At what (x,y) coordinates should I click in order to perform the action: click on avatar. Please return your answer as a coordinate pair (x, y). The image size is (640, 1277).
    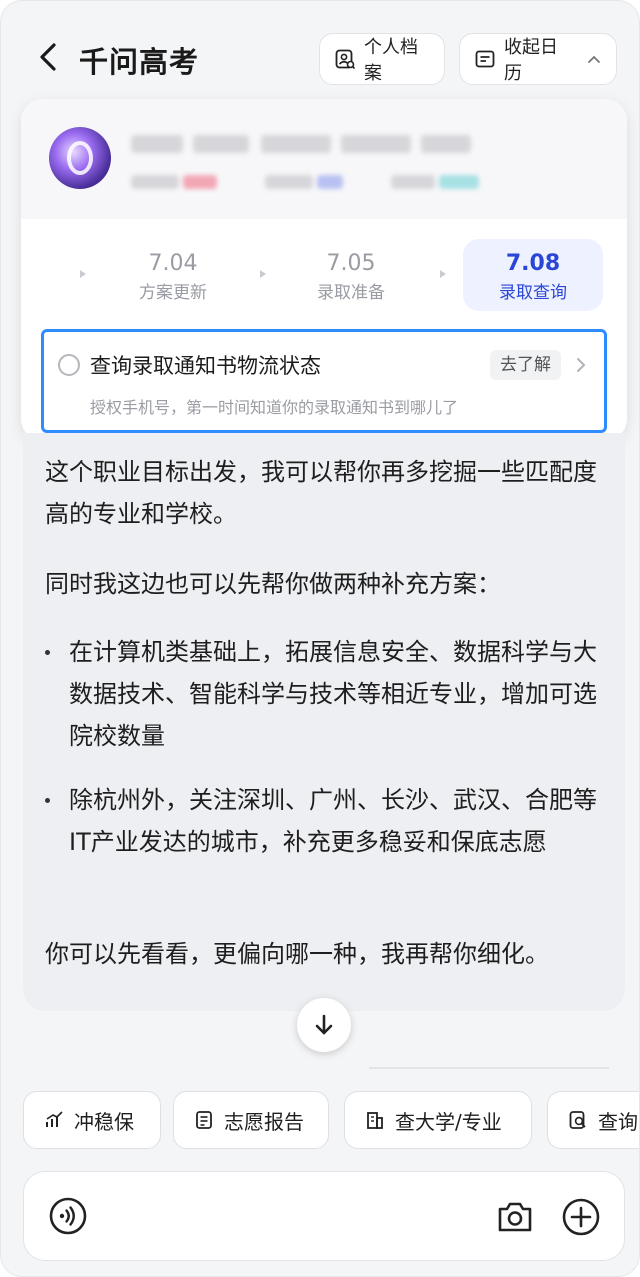
    Looking at the image, I should click on (80, 158).